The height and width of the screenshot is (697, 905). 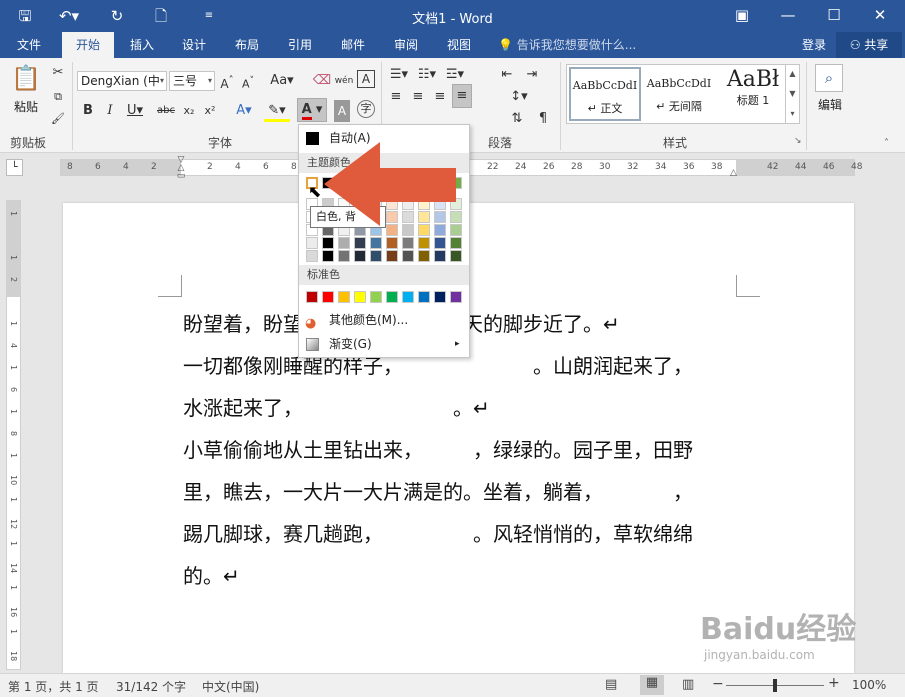 What do you see at coordinates (830, 104) in the screenshot?
I see `editing-button: 编辑` at bounding box center [830, 104].